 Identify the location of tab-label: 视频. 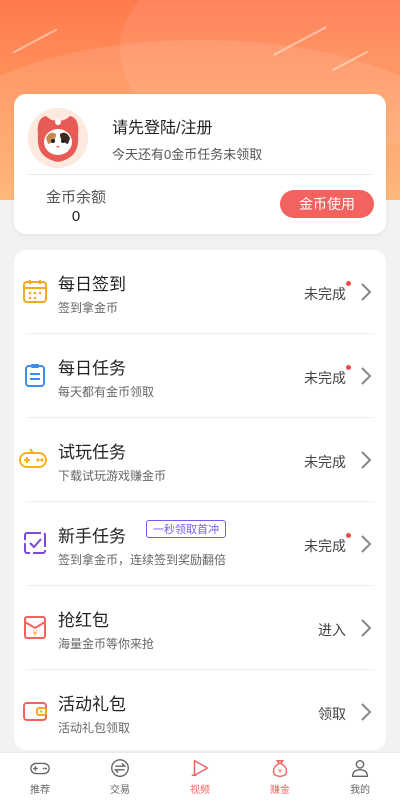
(200, 790).